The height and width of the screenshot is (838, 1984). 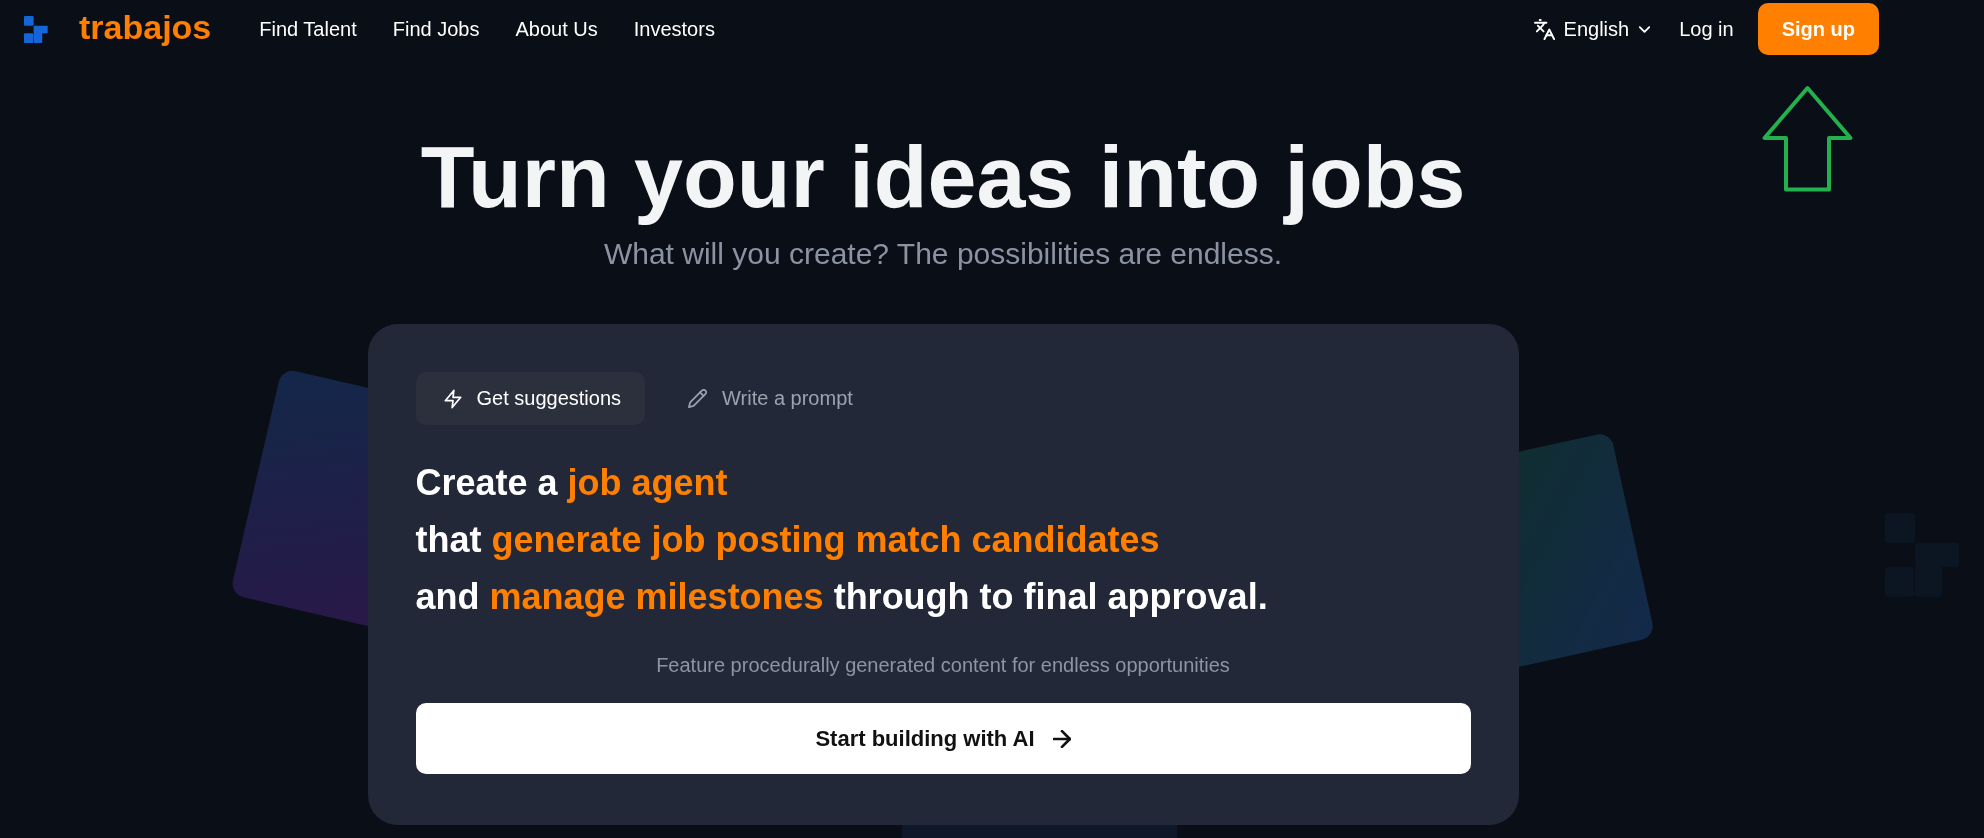 I want to click on login-link: Log in, so click(x=1706, y=29).